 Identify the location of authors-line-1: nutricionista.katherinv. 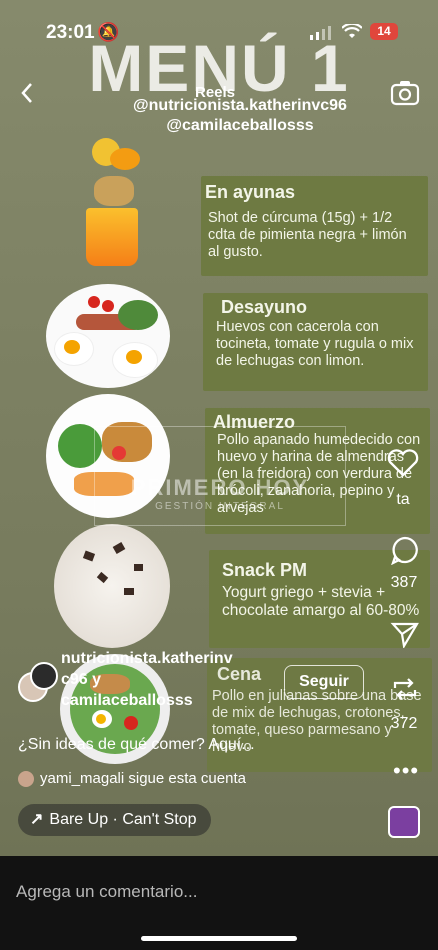
(147, 658).